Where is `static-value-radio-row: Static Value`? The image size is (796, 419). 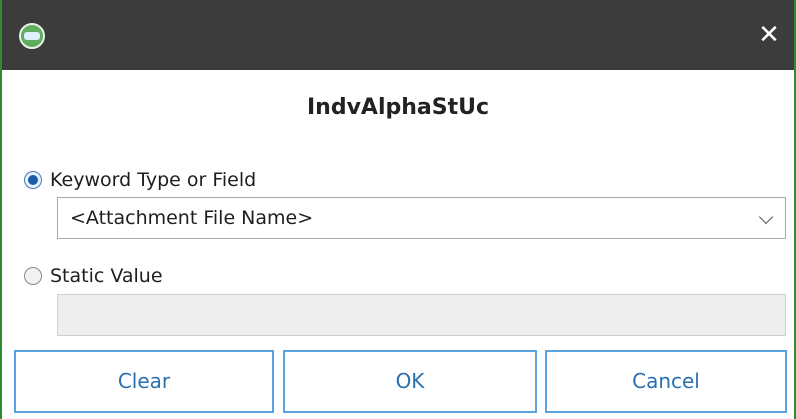
static-value-radio-row: Static Value is located at coordinates (93, 276).